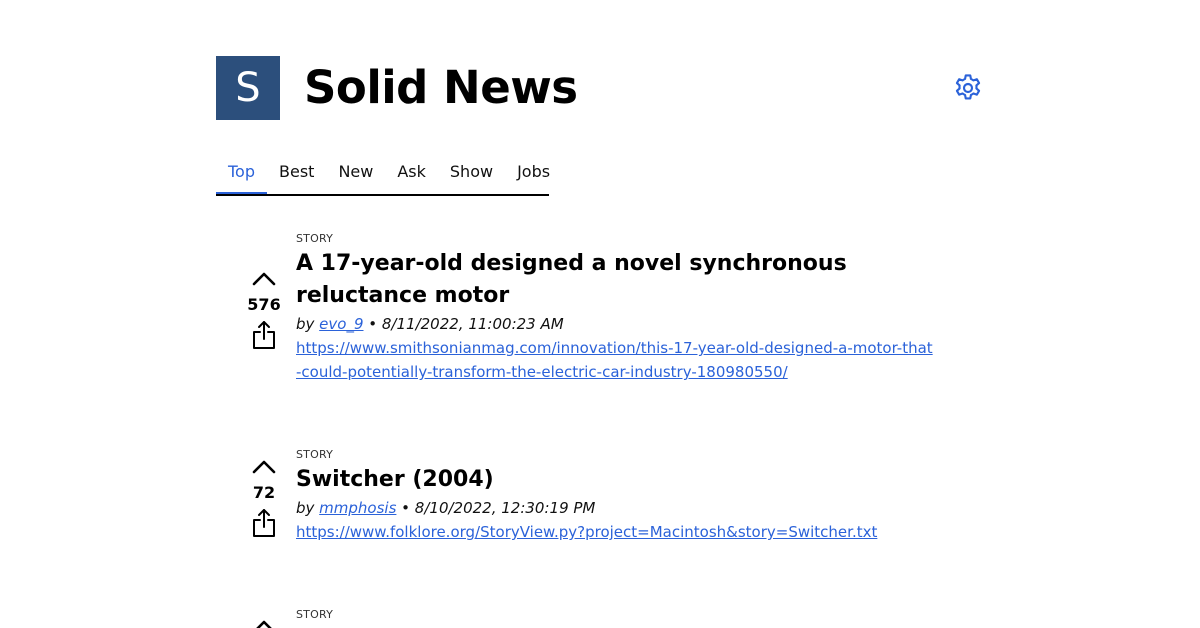 This screenshot has height=628, width=1200. I want to click on story-time: 8/11/2022, 11:00:23 AM, so click(472, 324).